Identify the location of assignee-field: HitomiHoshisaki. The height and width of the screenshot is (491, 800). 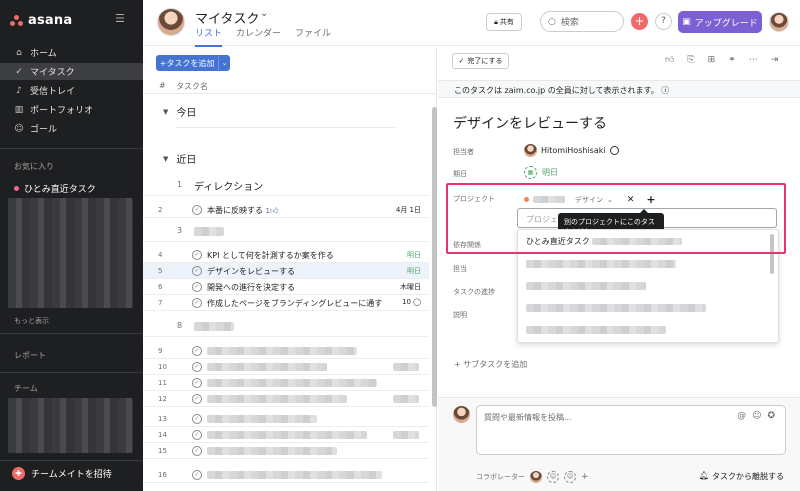
(571, 150).